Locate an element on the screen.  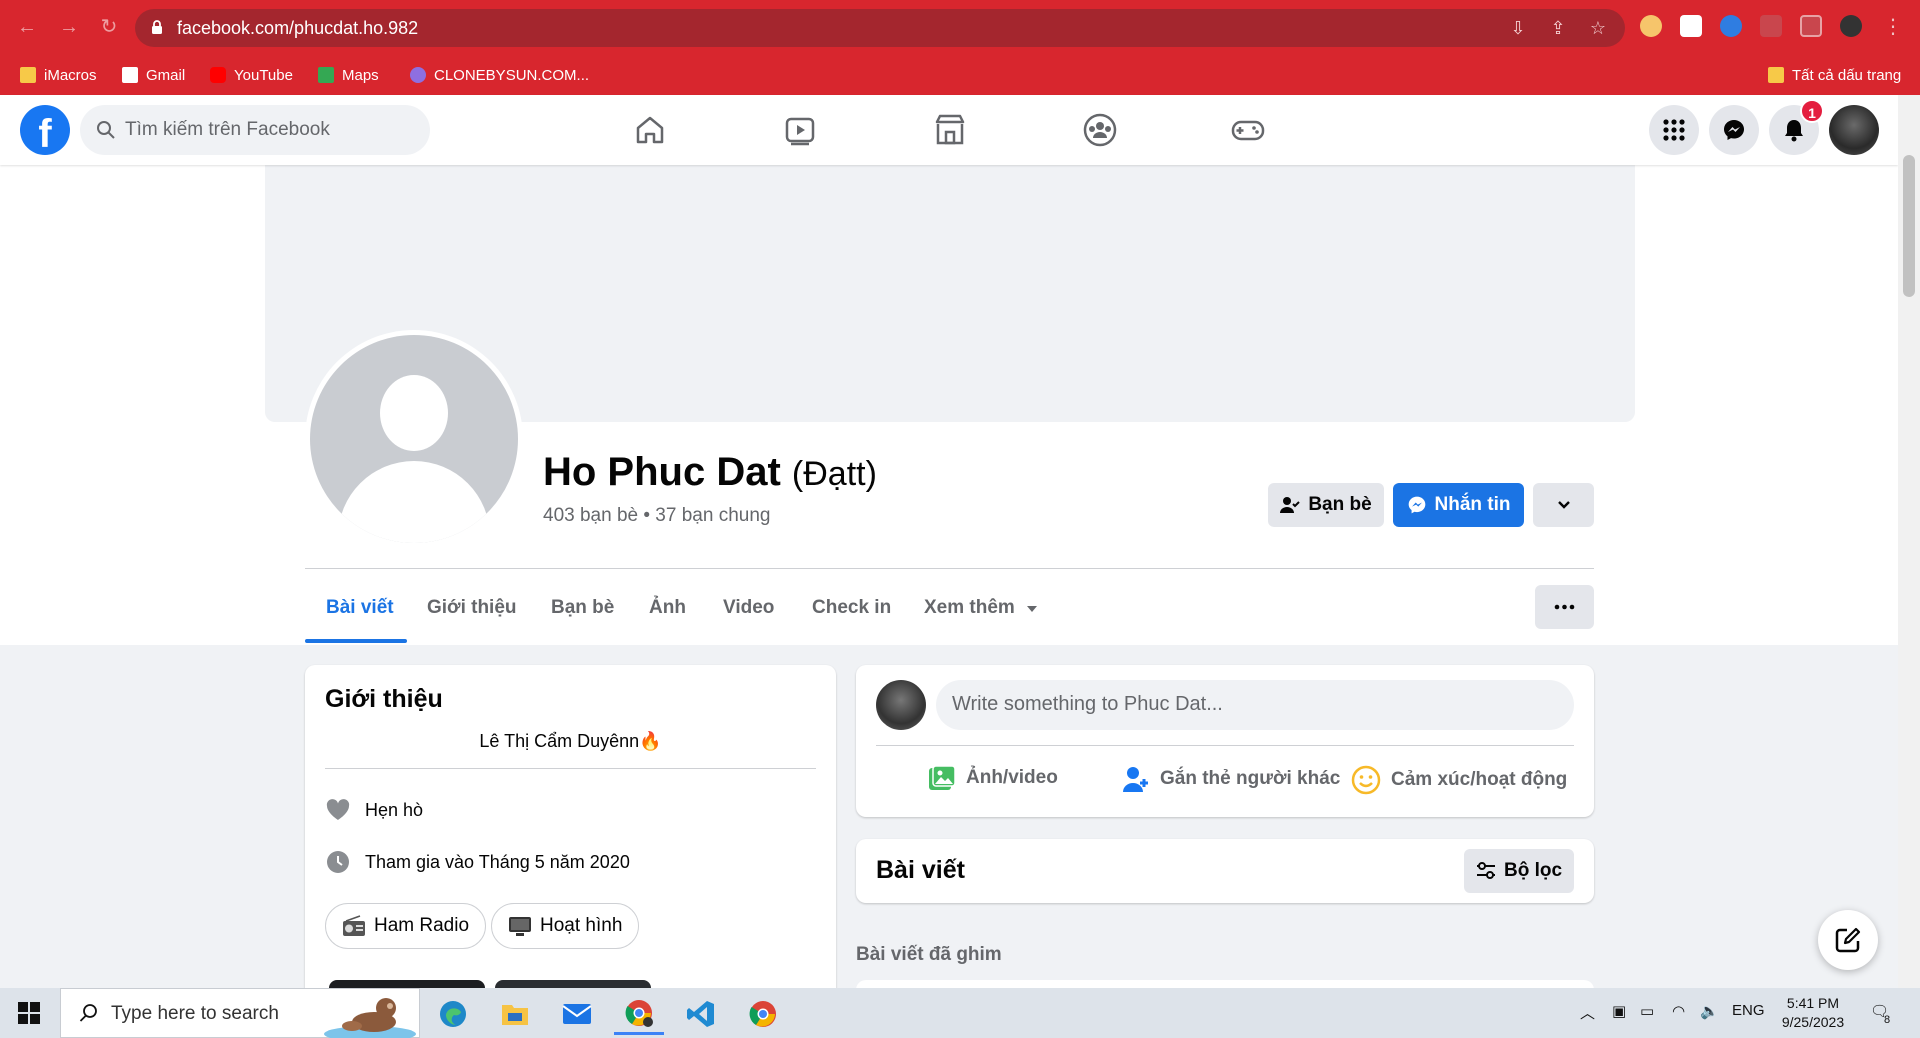
account-avatar is located at coordinates (1854, 130).